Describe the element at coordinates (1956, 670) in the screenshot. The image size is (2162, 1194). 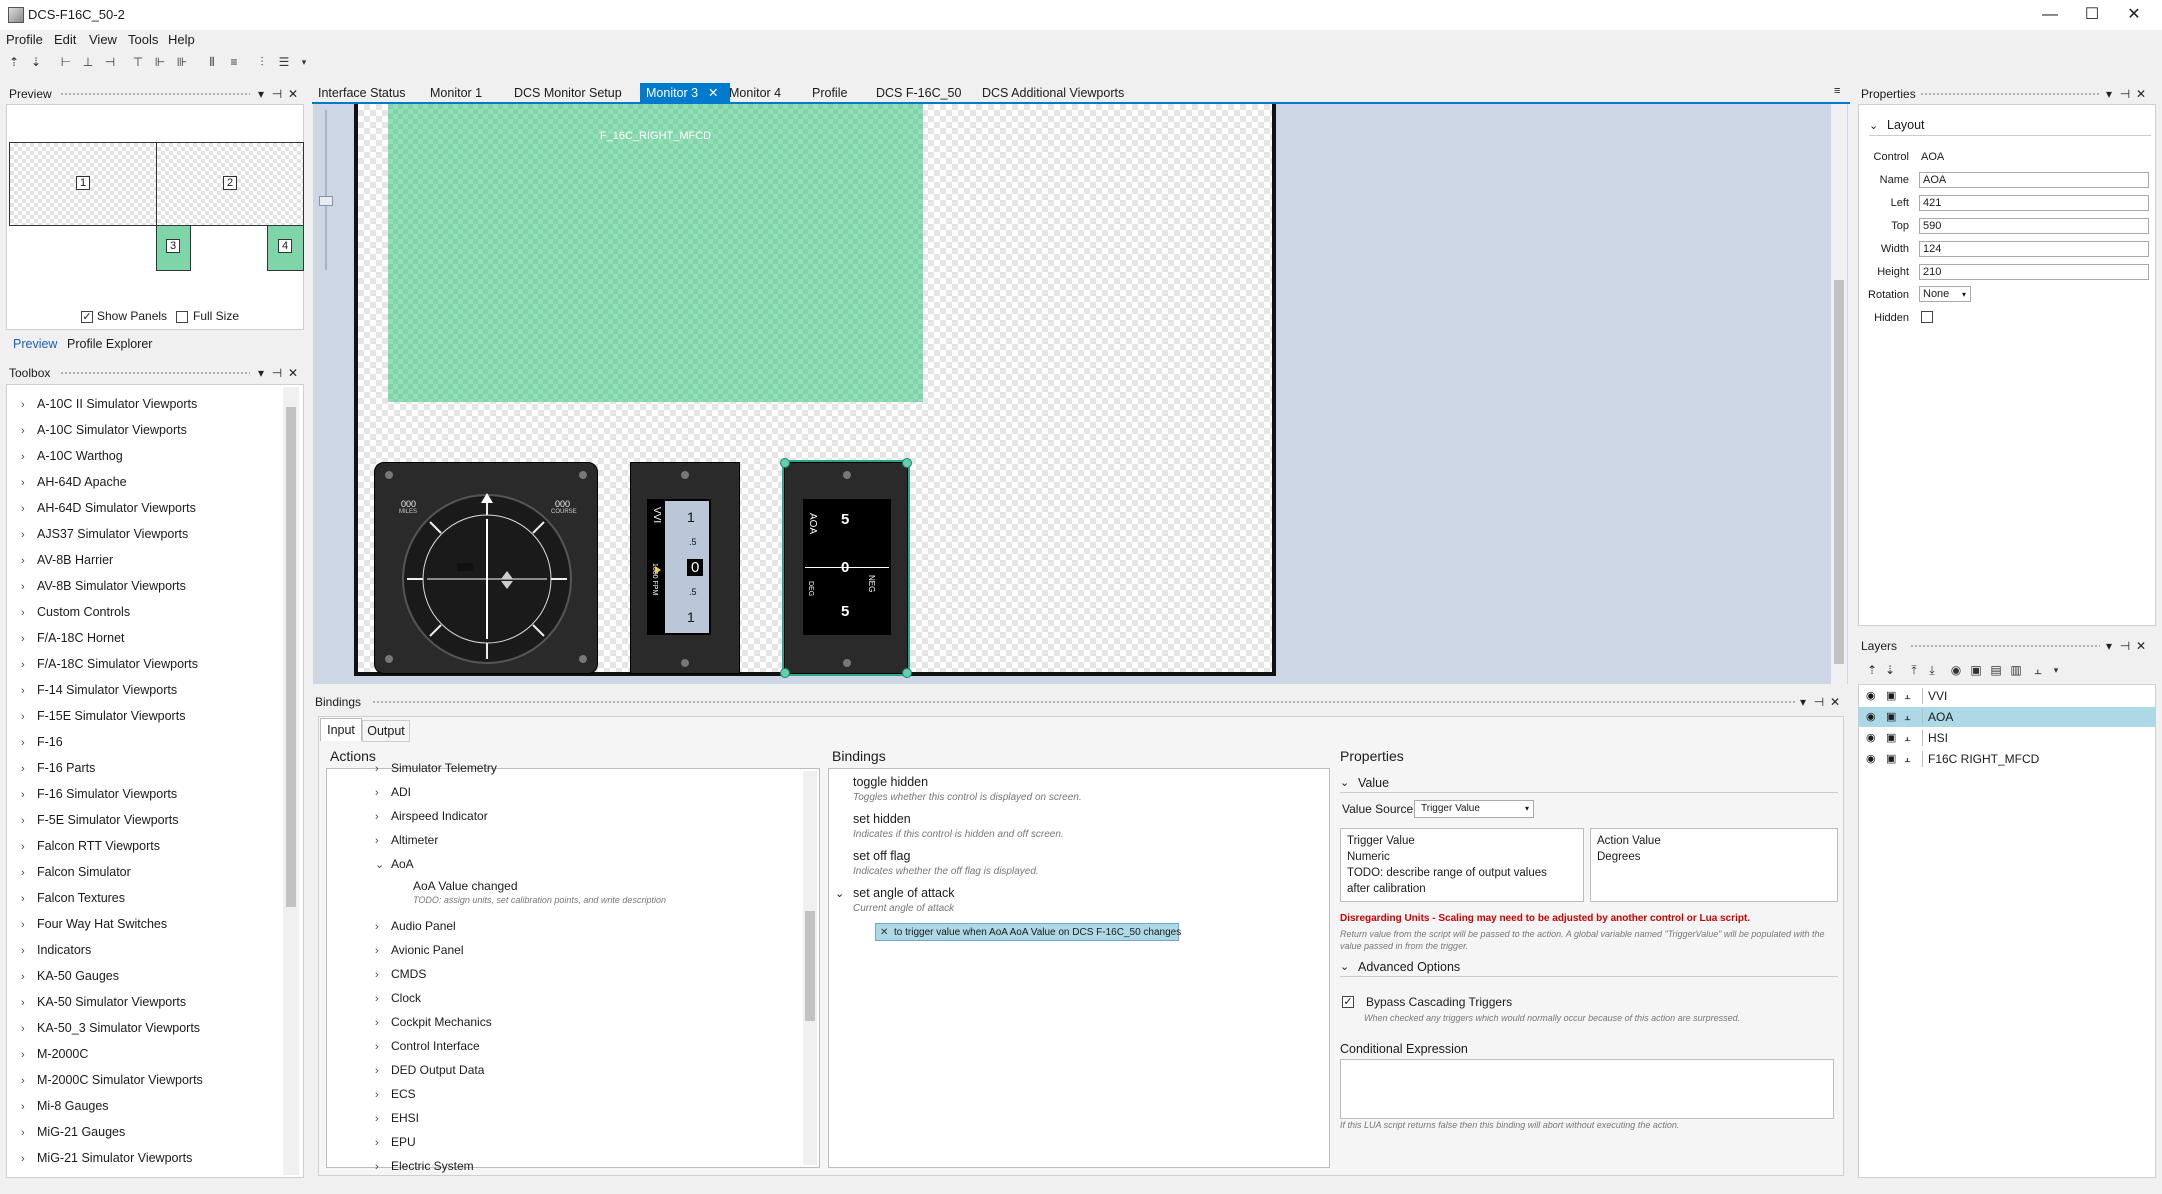
I see `layer-visibility-icon: ◉` at that location.